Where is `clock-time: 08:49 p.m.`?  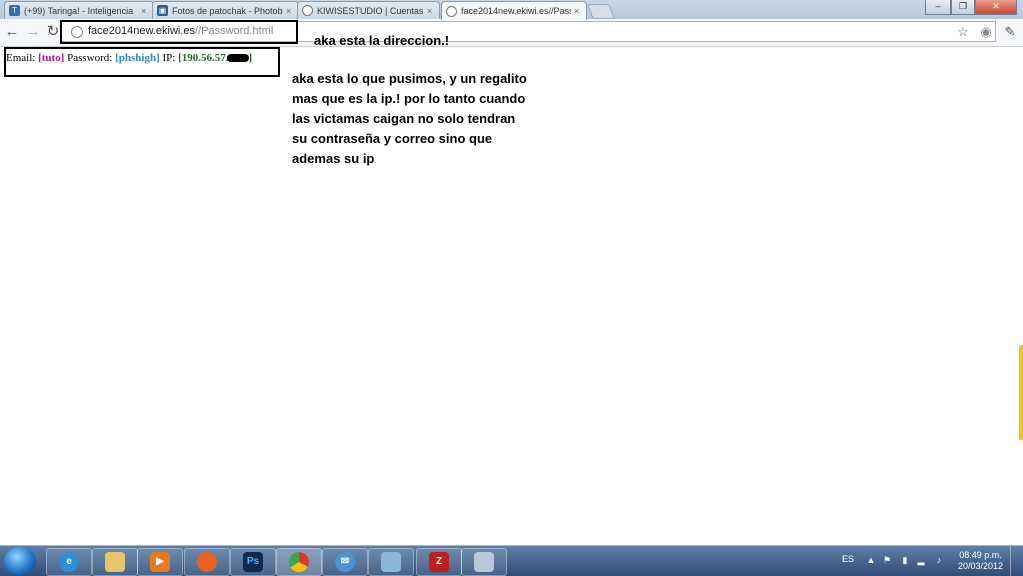
clock-time: 08:49 p.m. is located at coordinates (980, 555).